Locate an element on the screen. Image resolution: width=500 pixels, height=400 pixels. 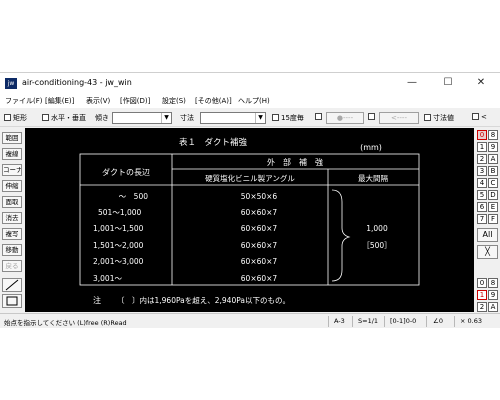
last-label: < is located at coordinates (484, 117).